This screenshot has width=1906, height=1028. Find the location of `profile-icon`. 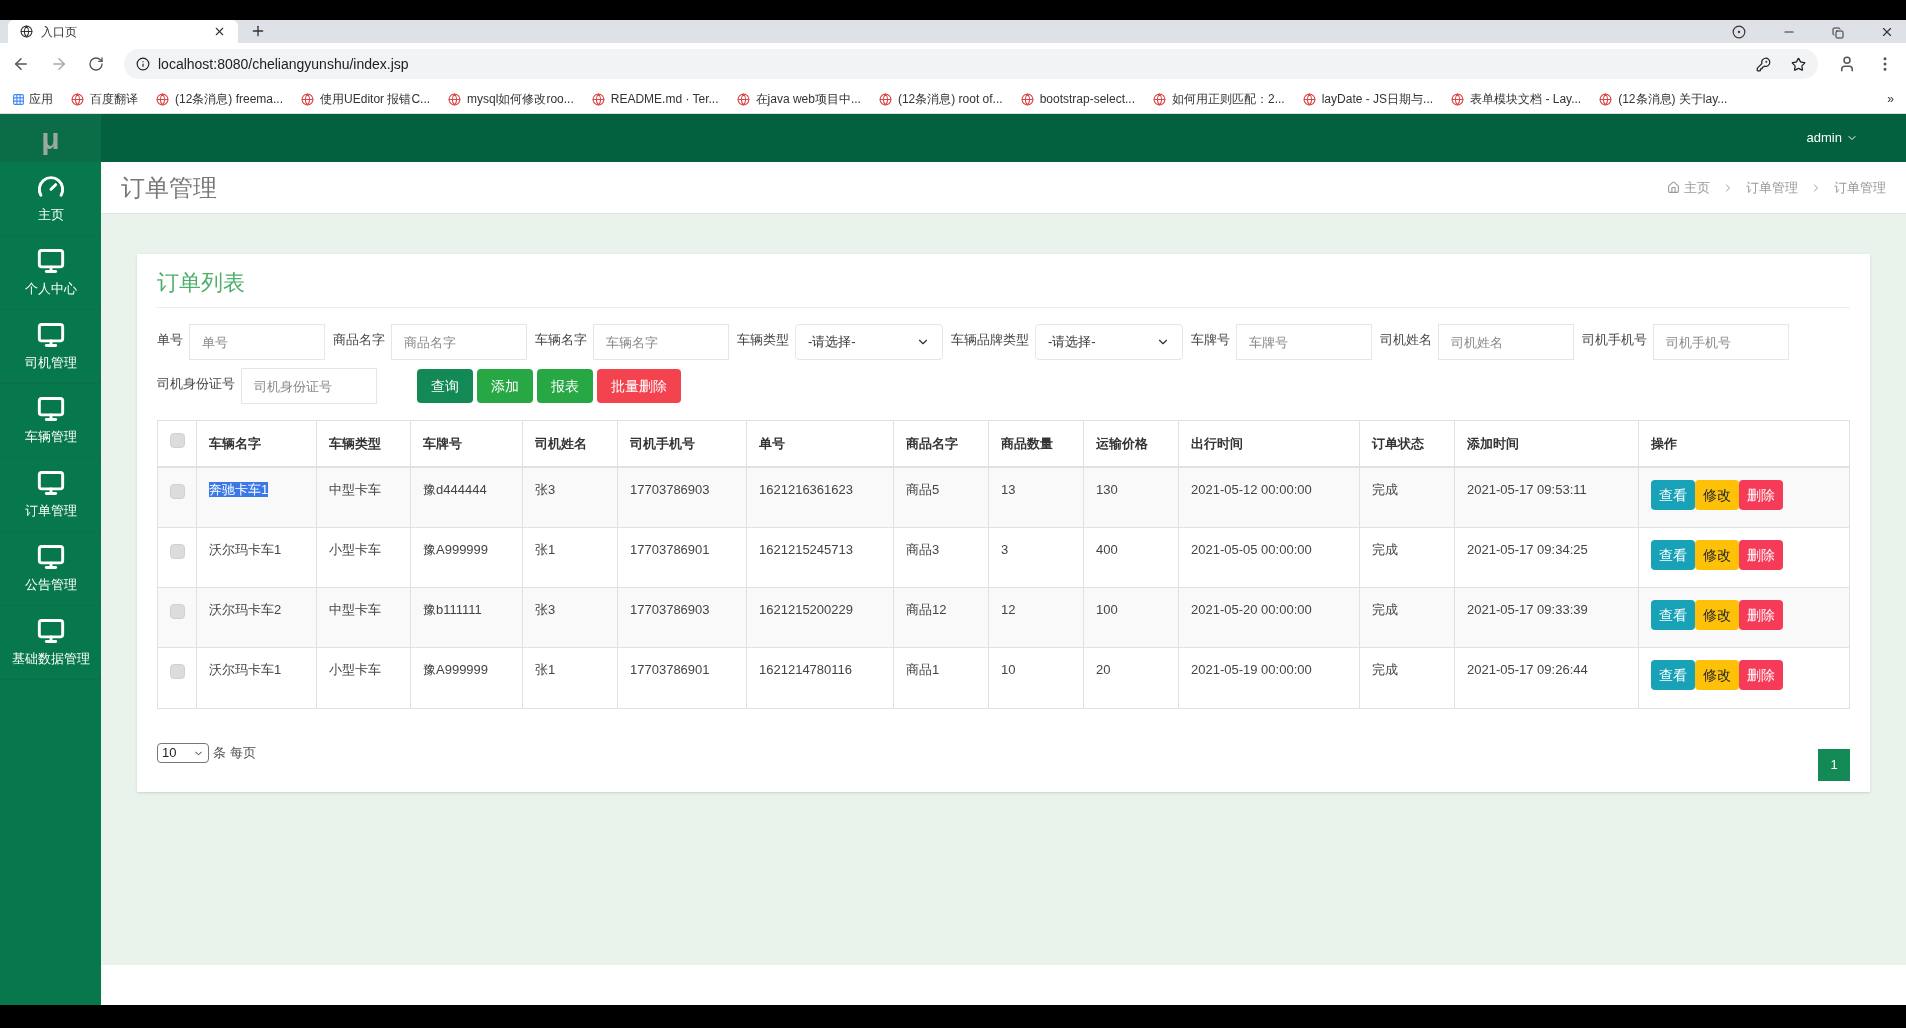

profile-icon is located at coordinates (1847, 64).